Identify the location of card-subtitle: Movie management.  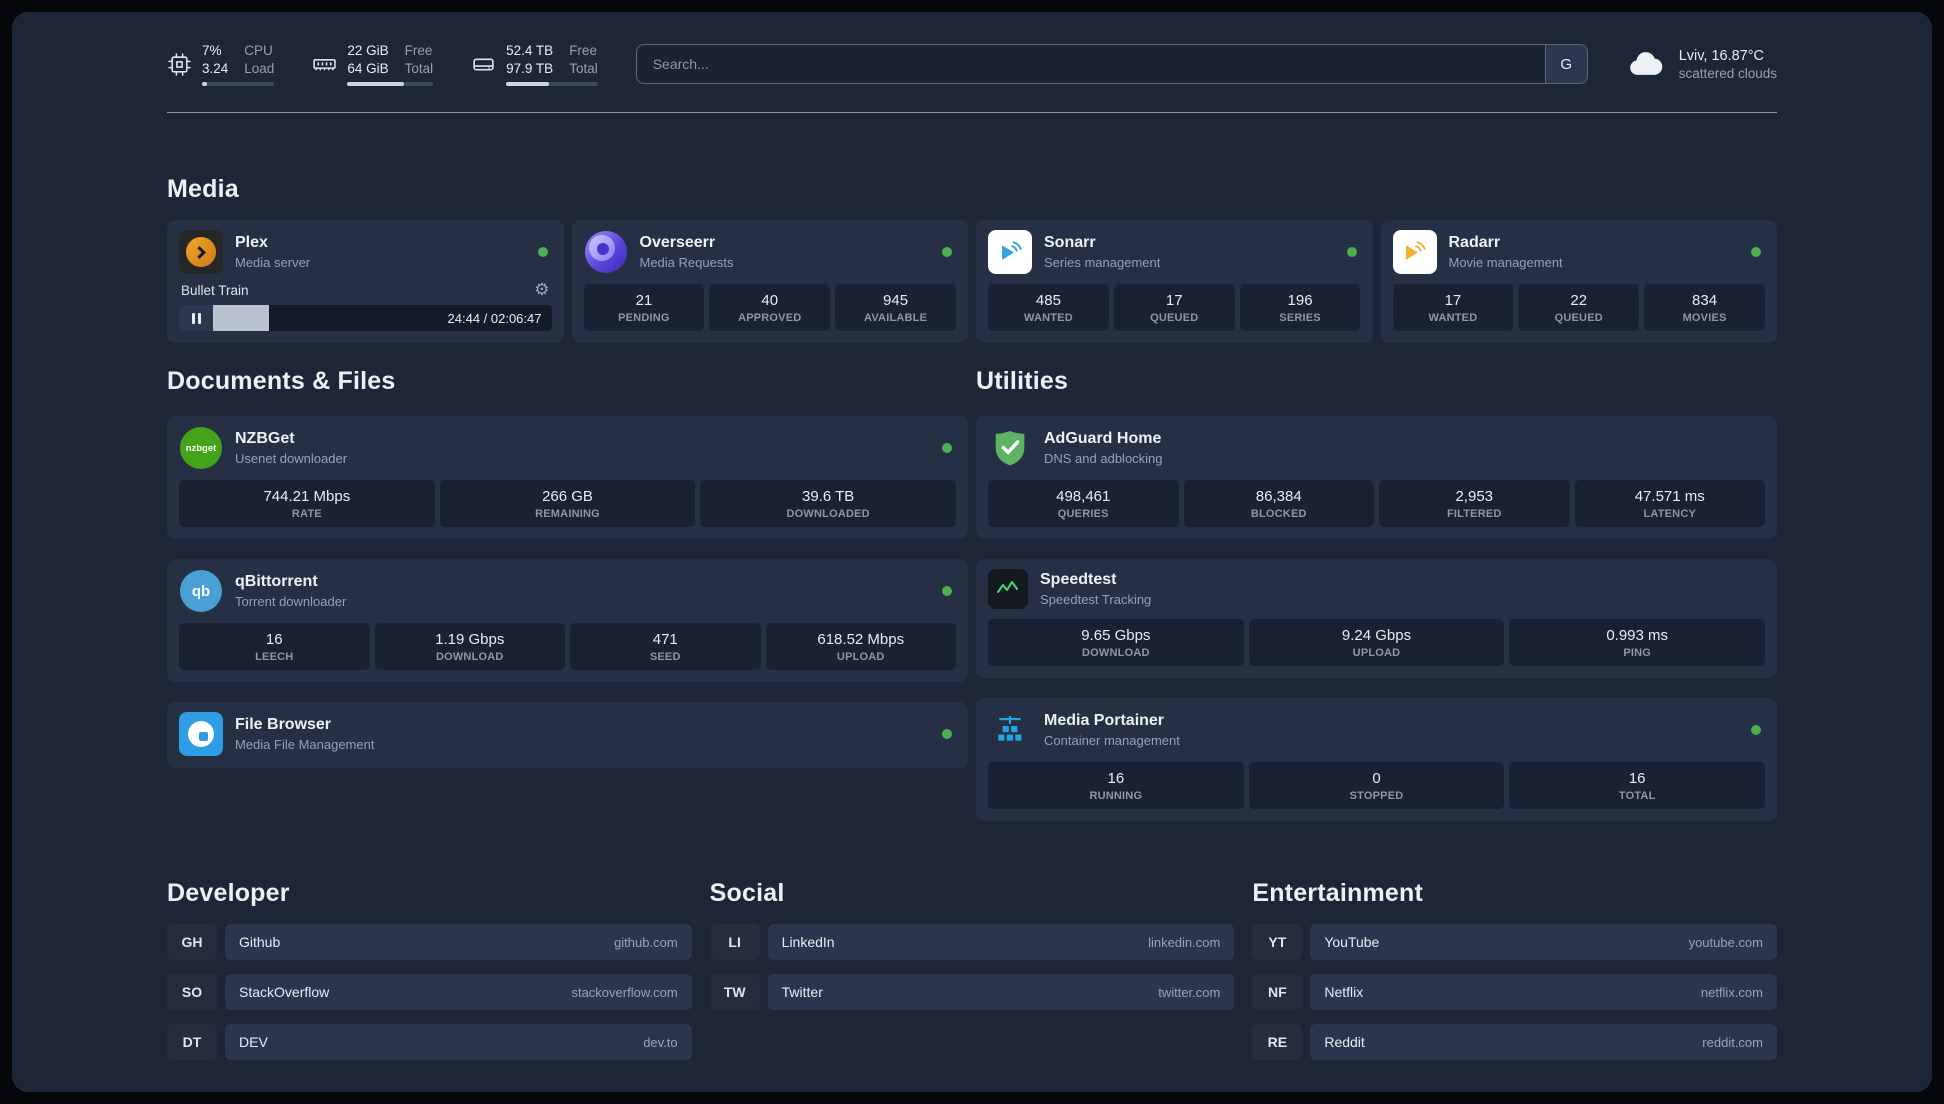
(1505, 263).